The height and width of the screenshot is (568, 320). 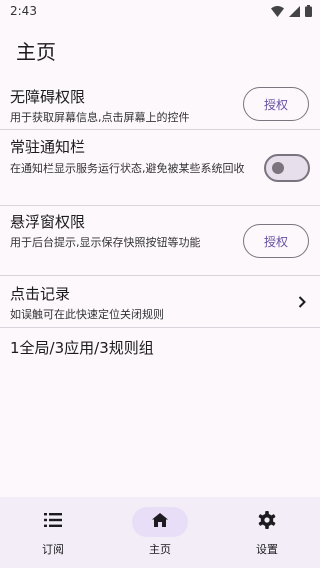 I want to click on persistent-notification-row: 常驻通知栏 在通知栏显示服务运行状态,避免被某些系统回收, so click(x=160, y=167).